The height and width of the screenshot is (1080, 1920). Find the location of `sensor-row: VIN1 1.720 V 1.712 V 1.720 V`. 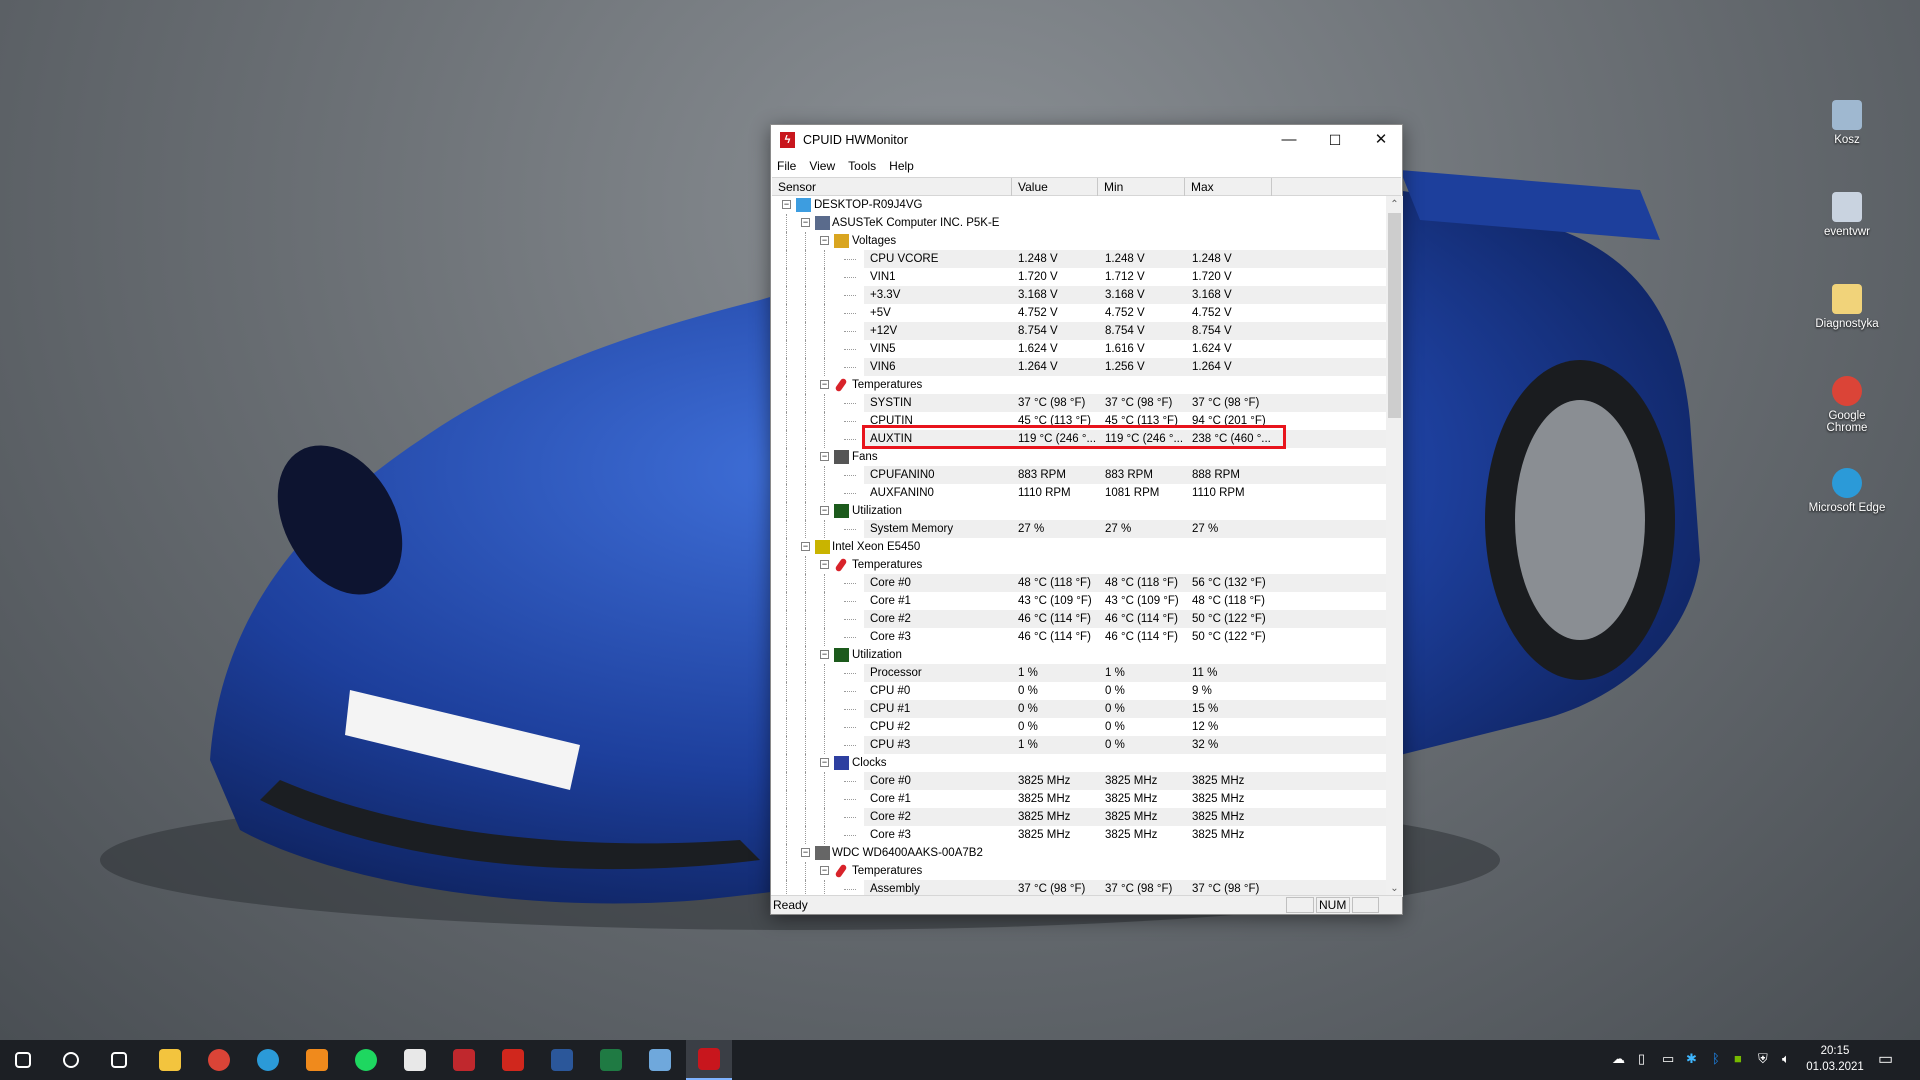

sensor-row: VIN1 1.720 V 1.712 V 1.720 V is located at coordinates (1079, 277).